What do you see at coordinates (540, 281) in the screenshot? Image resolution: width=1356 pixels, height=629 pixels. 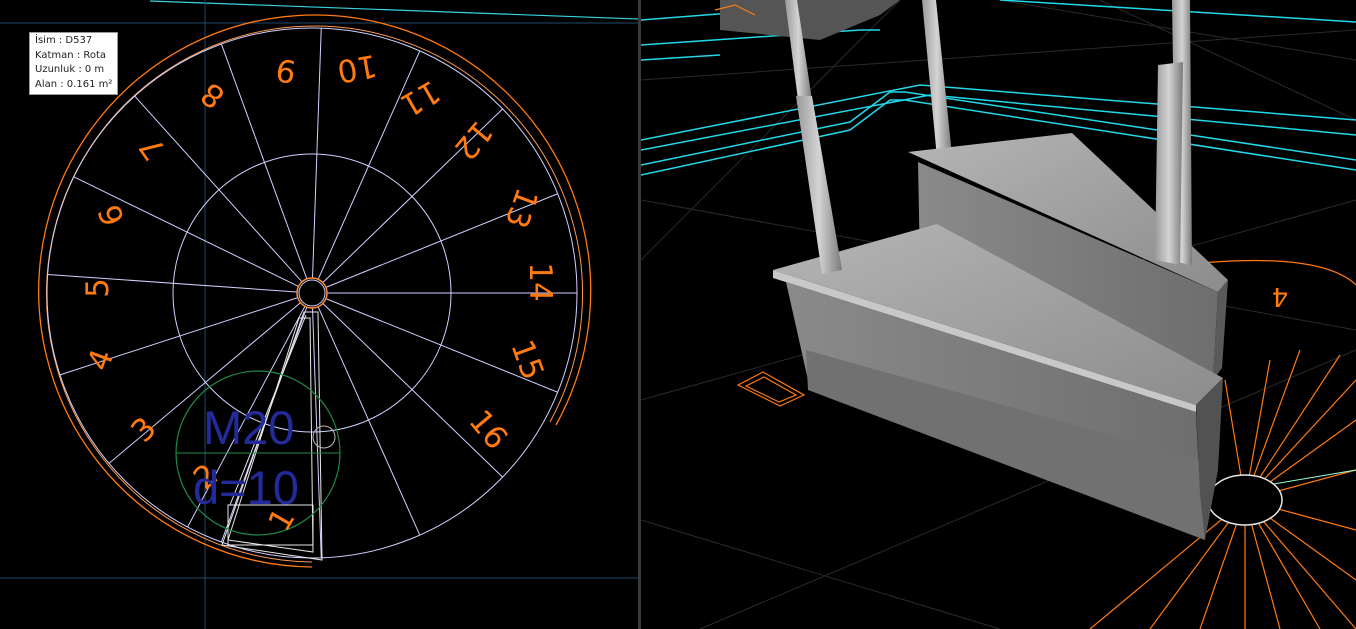 I see `step-number: 14` at bounding box center [540, 281].